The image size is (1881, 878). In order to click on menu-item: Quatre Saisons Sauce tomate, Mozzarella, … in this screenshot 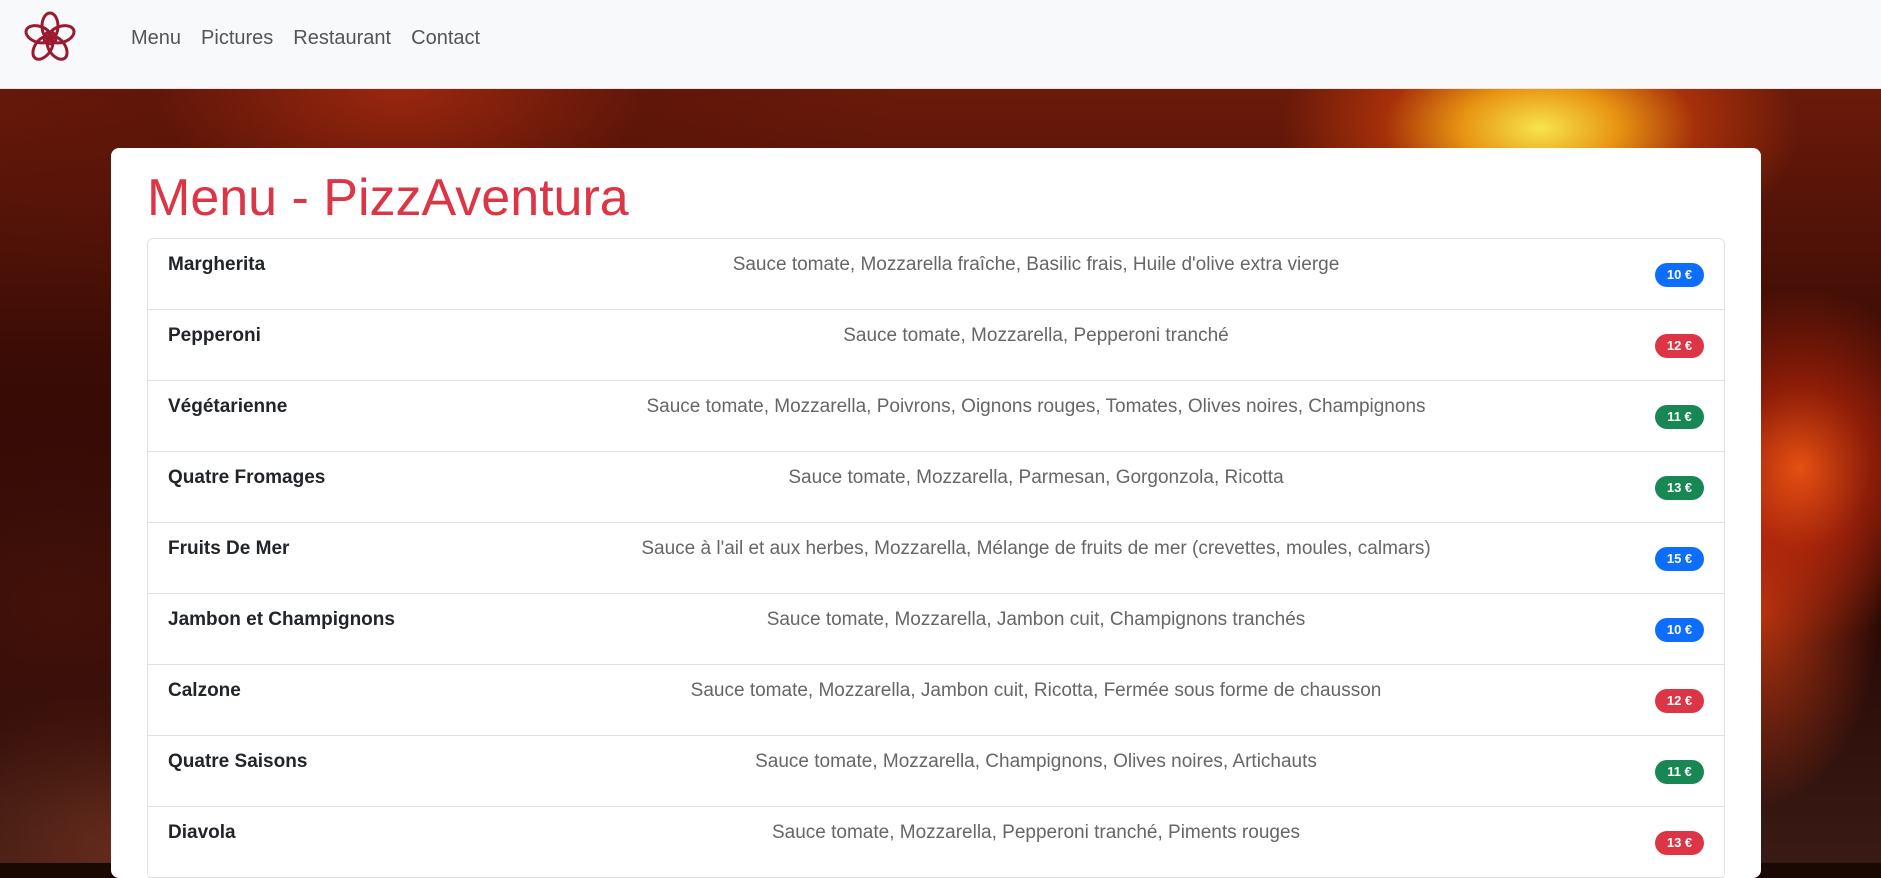, I will do `click(936, 771)`.